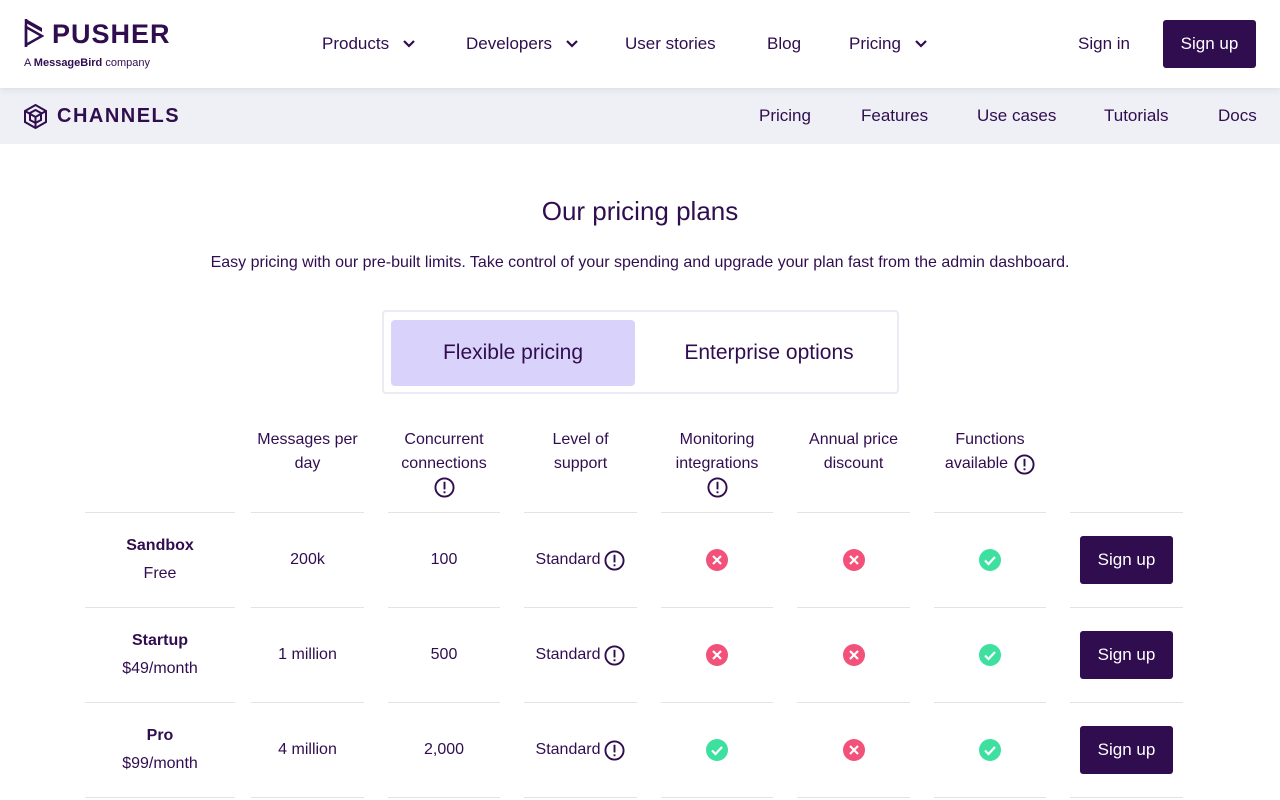 This screenshot has height=800, width=1280. What do you see at coordinates (444, 654) in the screenshot?
I see `connections-cell: 500` at bounding box center [444, 654].